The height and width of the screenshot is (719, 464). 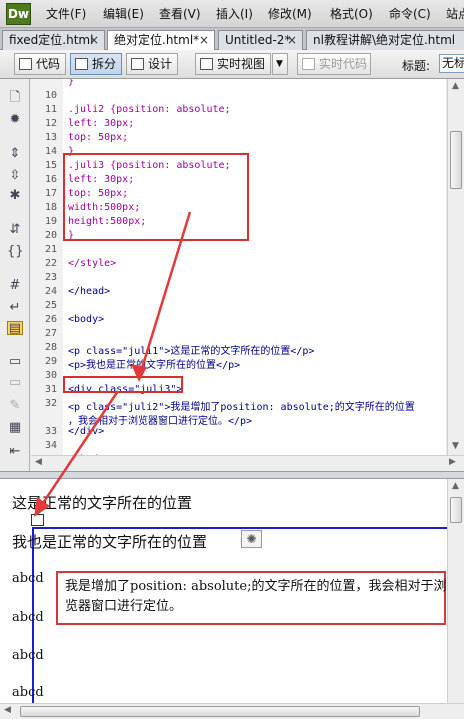 What do you see at coordinates (15, 452) in the screenshot?
I see `indent-icon: ⇤` at bounding box center [15, 452].